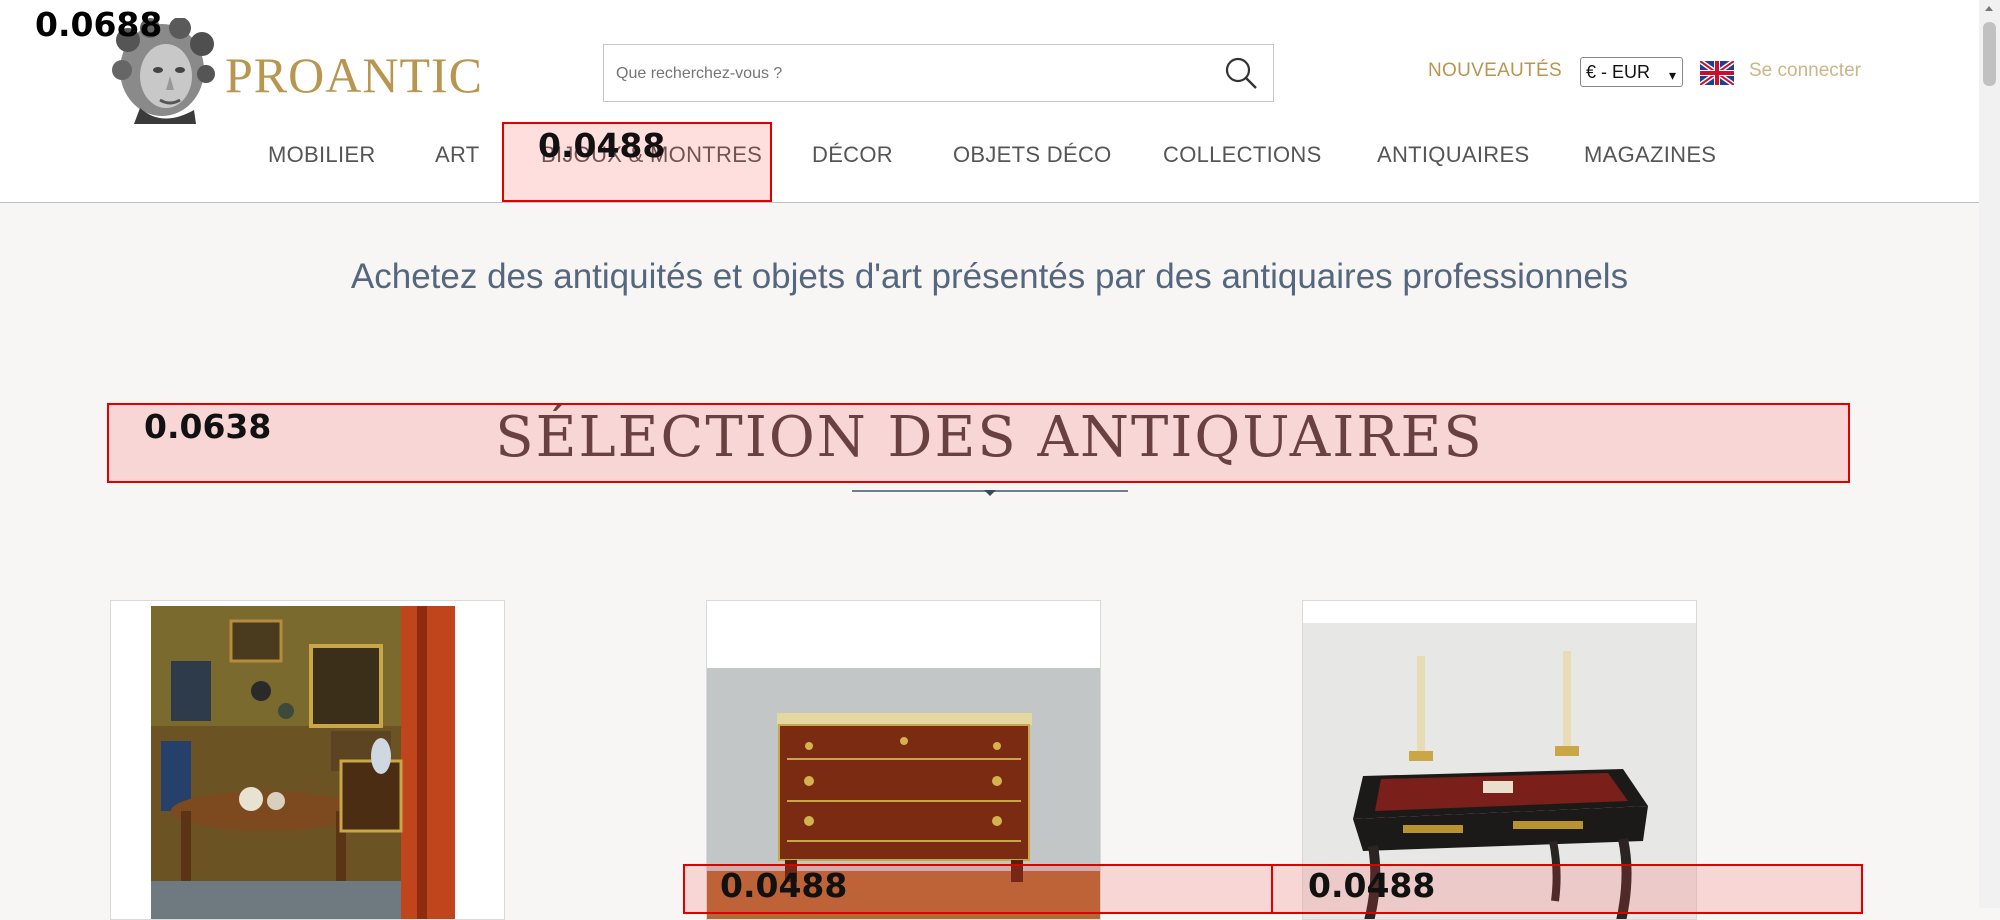 This screenshot has width=2000, height=920. Describe the element at coordinates (852, 155) in the screenshot. I see `nav-item-decor: DÉCOR` at that location.